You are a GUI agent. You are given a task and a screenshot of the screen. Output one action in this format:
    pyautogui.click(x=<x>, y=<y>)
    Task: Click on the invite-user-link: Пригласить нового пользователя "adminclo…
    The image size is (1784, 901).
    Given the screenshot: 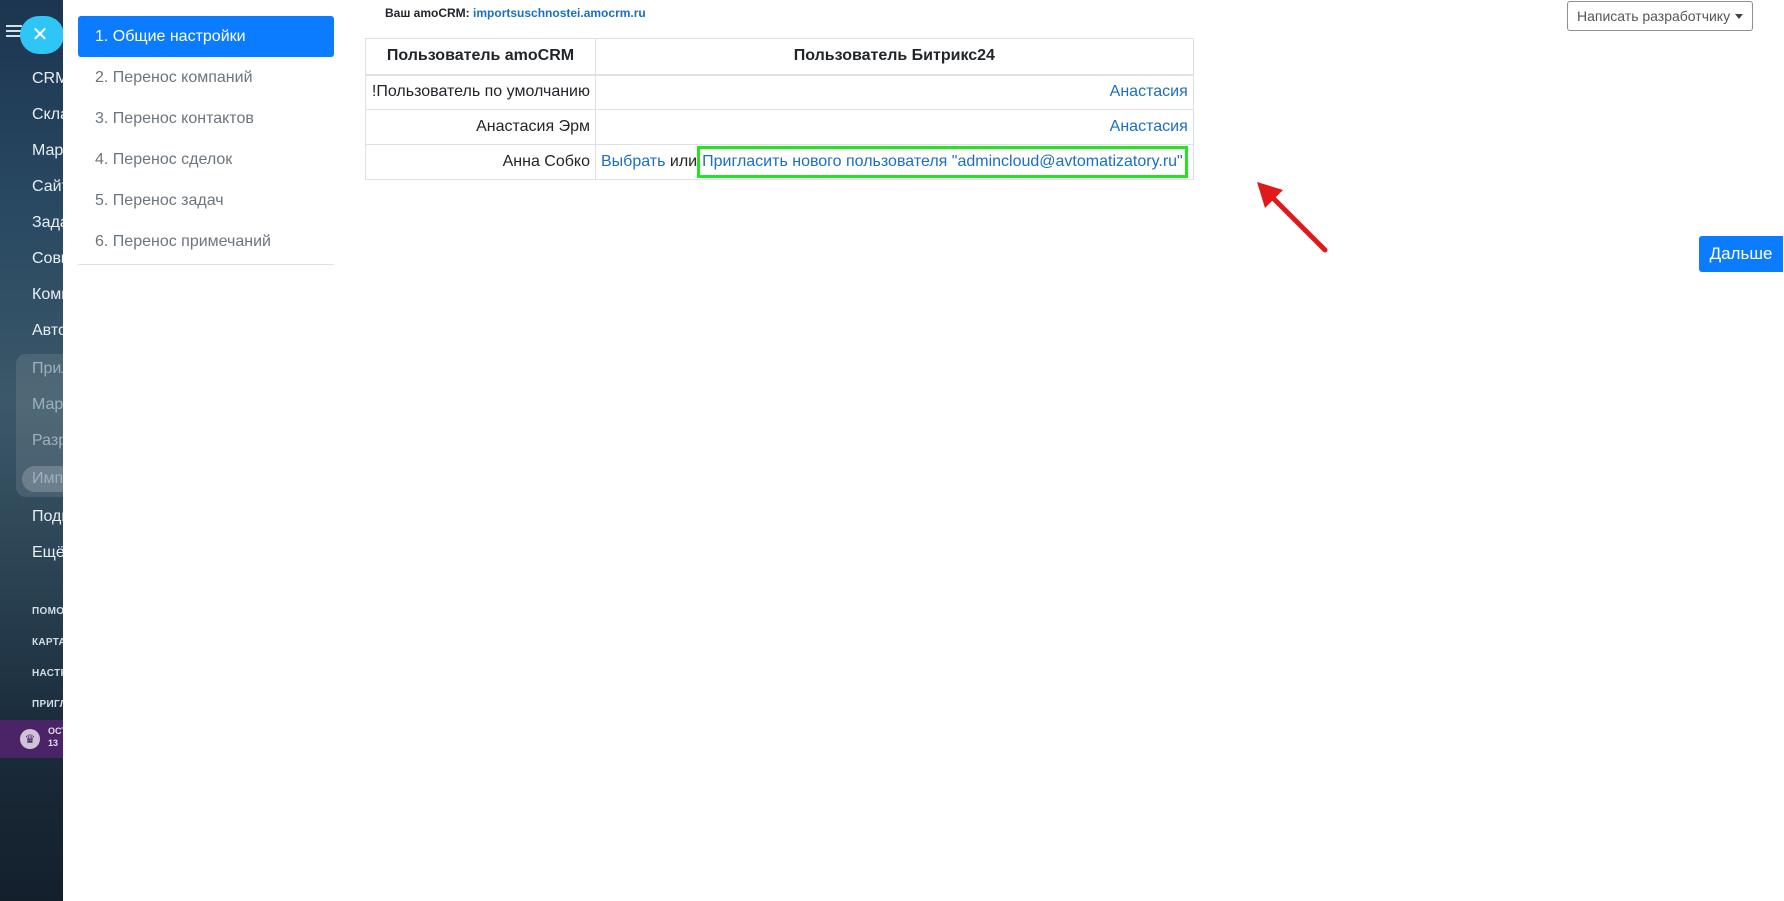 What is the action you would take?
    pyautogui.click(x=942, y=161)
    